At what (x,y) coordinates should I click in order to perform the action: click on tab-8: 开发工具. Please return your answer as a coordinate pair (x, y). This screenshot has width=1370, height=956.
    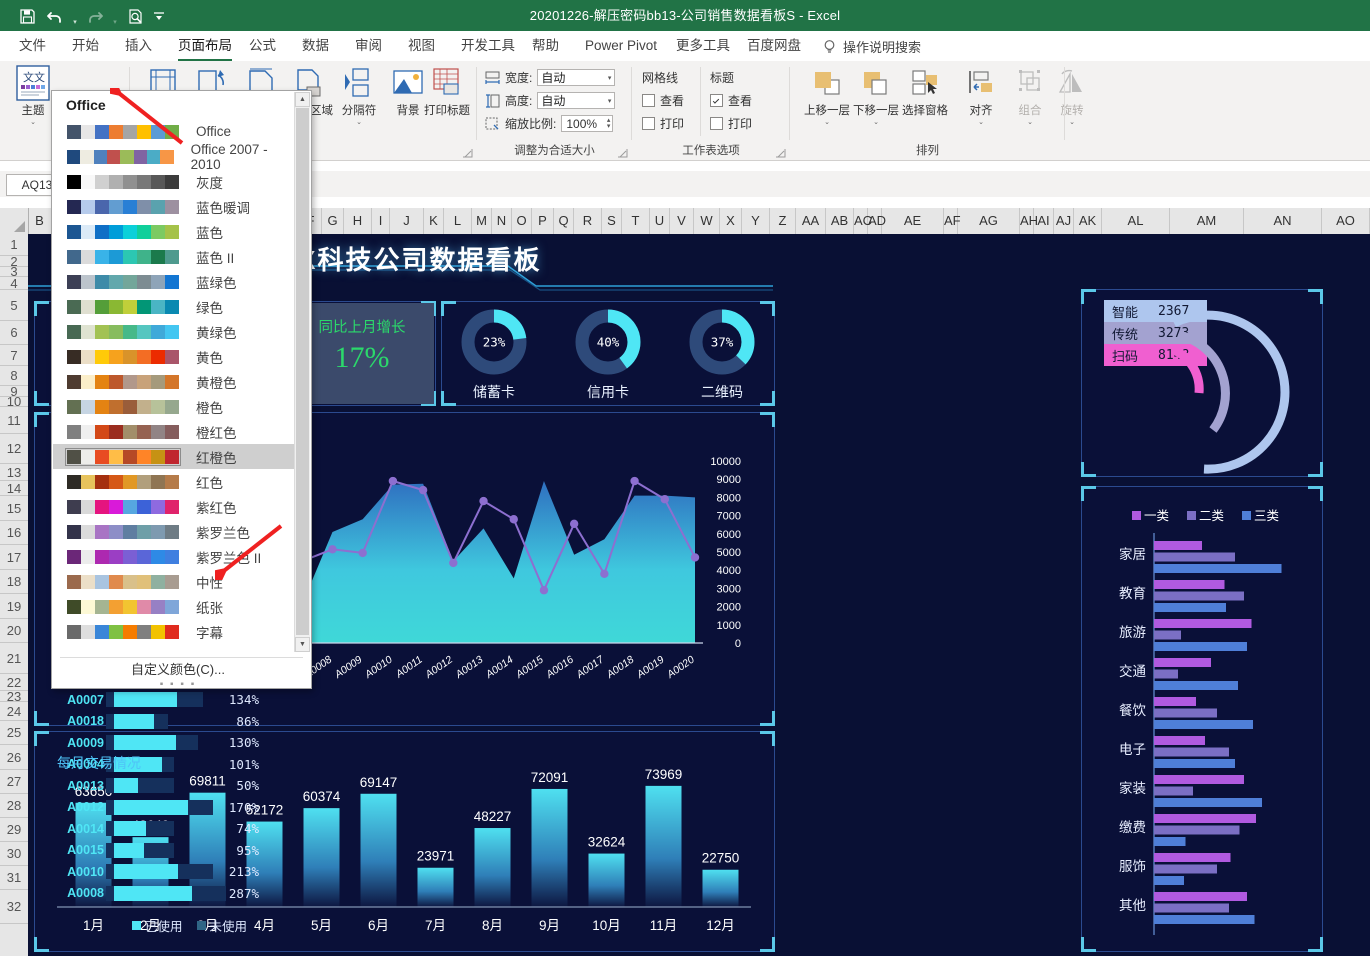
    Looking at the image, I should click on (488, 46).